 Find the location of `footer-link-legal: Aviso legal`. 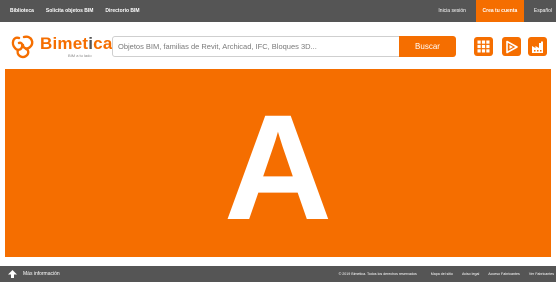

footer-link-legal: Aviso legal is located at coordinates (470, 274).